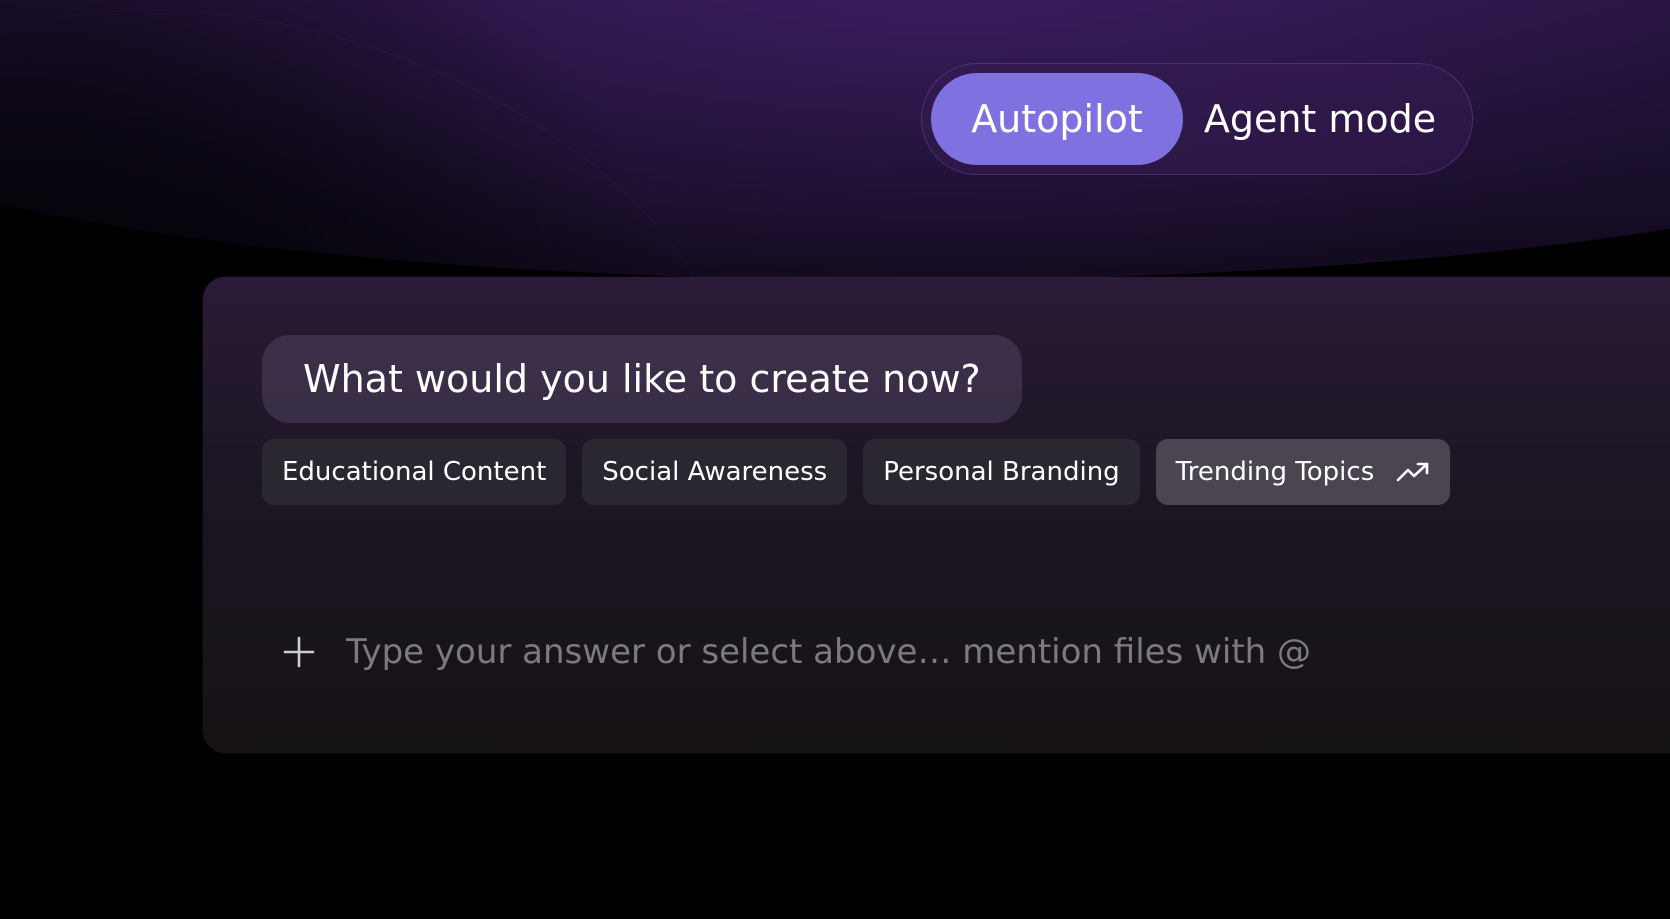  What do you see at coordinates (1002, 652) in the screenshot?
I see `prompt-input` at bounding box center [1002, 652].